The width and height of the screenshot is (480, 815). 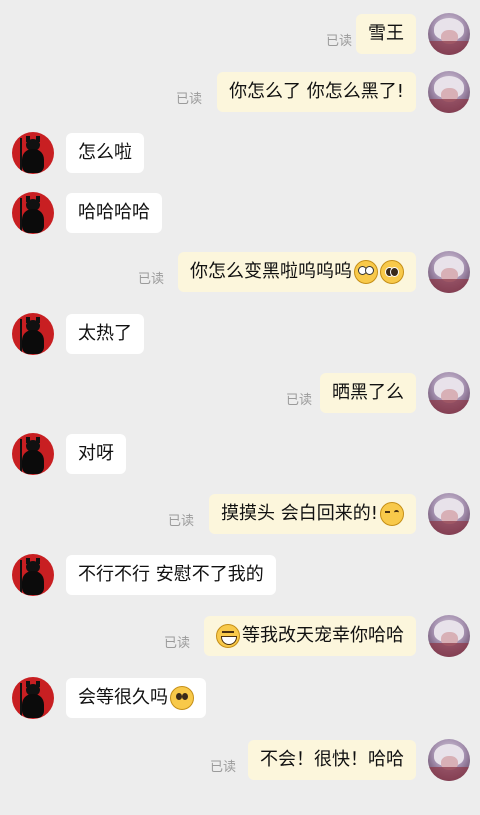 I want to click on message-row: 哈哈哈哈, so click(x=240, y=213).